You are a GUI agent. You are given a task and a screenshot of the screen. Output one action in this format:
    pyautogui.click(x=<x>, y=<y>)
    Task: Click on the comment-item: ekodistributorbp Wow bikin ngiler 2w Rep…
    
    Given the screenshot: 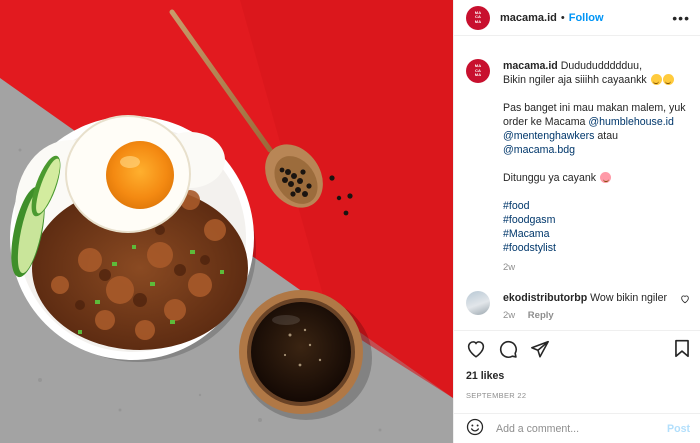 What is the action you would take?
    pyautogui.click(x=578, y=307)
    